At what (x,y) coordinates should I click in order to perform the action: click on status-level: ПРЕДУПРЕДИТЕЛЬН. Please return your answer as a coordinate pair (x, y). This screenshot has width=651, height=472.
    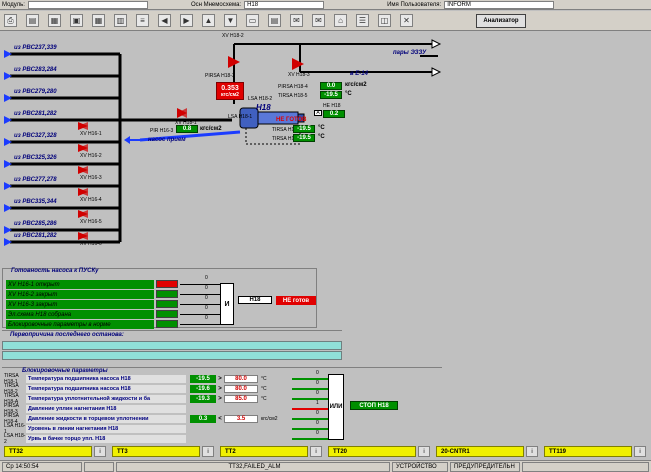
    Looking at the image, I should click on (485, 467).